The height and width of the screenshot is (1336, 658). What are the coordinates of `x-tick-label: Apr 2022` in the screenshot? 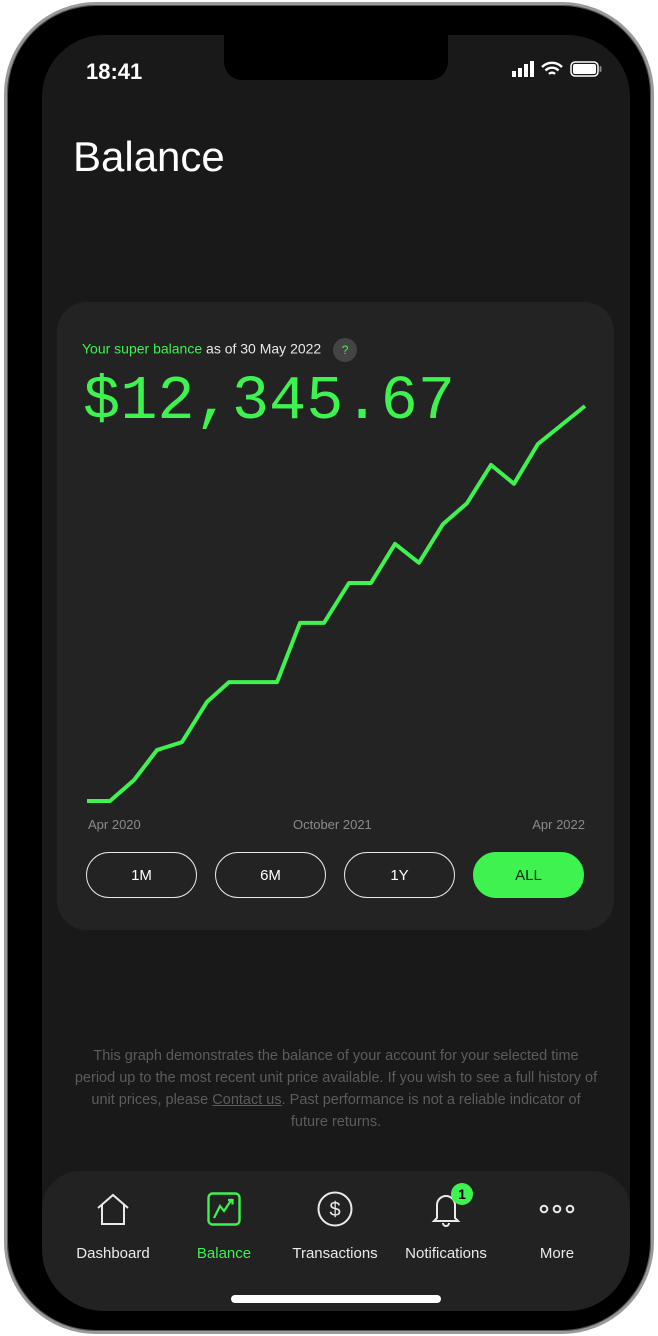 It's located at (558, 824).